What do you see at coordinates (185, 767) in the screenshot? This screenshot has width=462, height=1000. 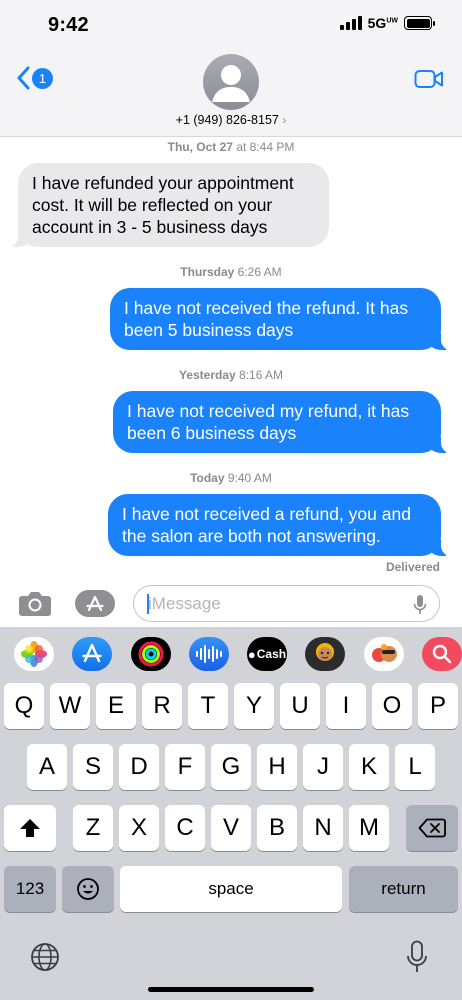 I see `key-f: F` at bounding box center [185, 767].